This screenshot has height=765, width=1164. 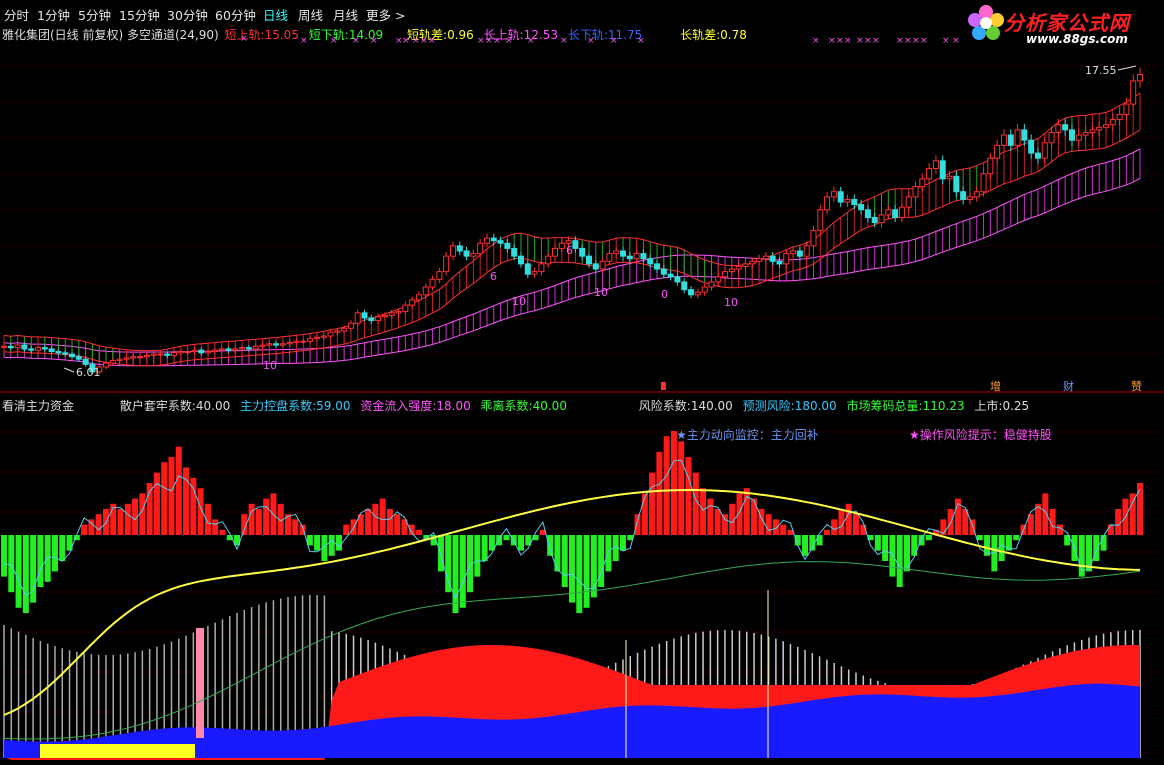 What do you see at coordinates (117, 751) in the screenshot?
I see `yellow-block` at bounding box center [117, 751].